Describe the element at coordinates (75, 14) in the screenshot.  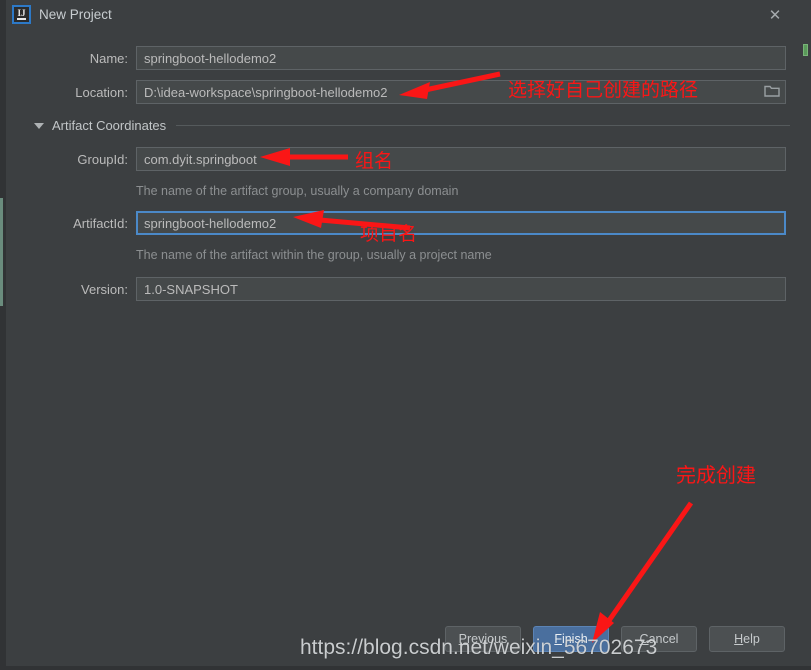
I see `dialog-title: New Project` at that location.